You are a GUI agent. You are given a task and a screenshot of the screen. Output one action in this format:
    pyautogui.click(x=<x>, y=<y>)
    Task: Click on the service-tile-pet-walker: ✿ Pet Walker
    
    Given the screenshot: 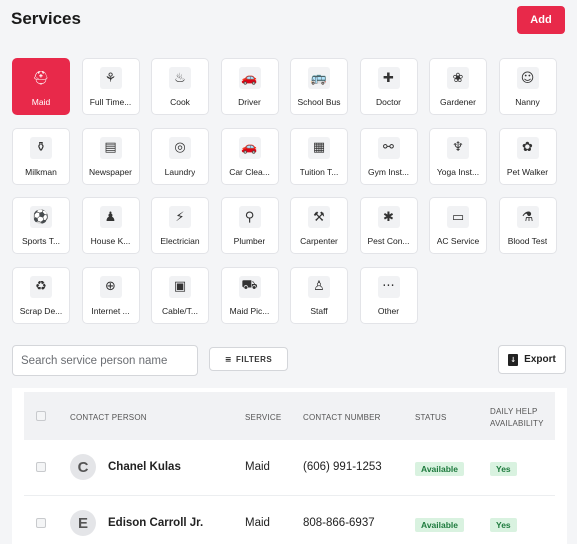 What is the action you would take?
    pyautogui.click(x=527, y=156)
    